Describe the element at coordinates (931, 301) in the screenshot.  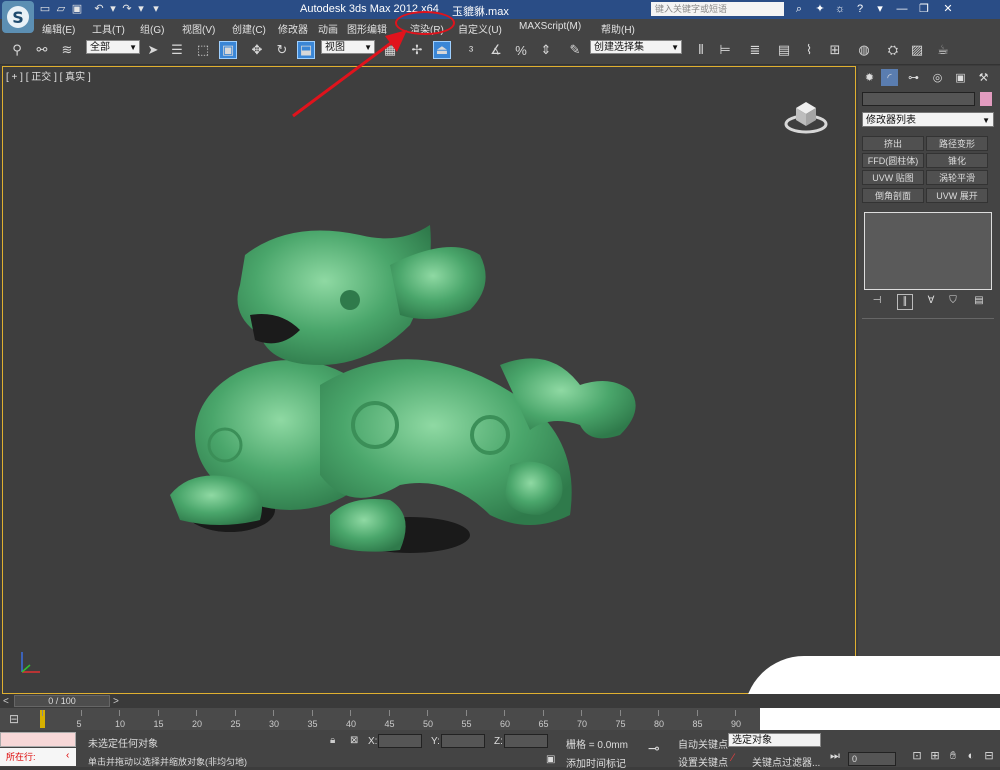
I see `make-unique-icon: ∀` at that location.